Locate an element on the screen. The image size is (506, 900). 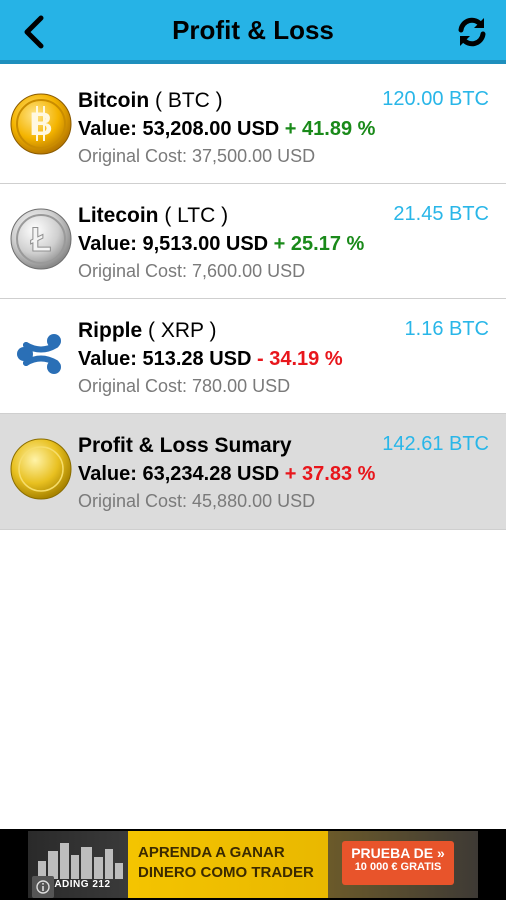
skyline-icon is located at coordinates (80, 861).